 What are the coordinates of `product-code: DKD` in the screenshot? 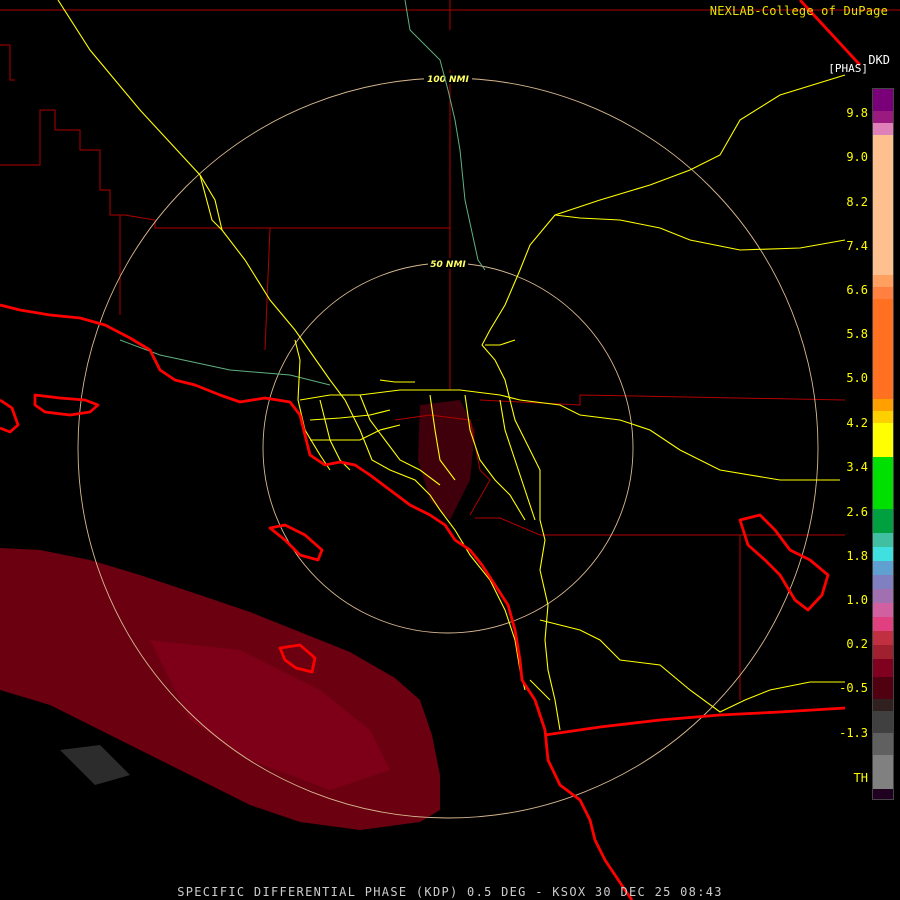 It's located at (879, 60).